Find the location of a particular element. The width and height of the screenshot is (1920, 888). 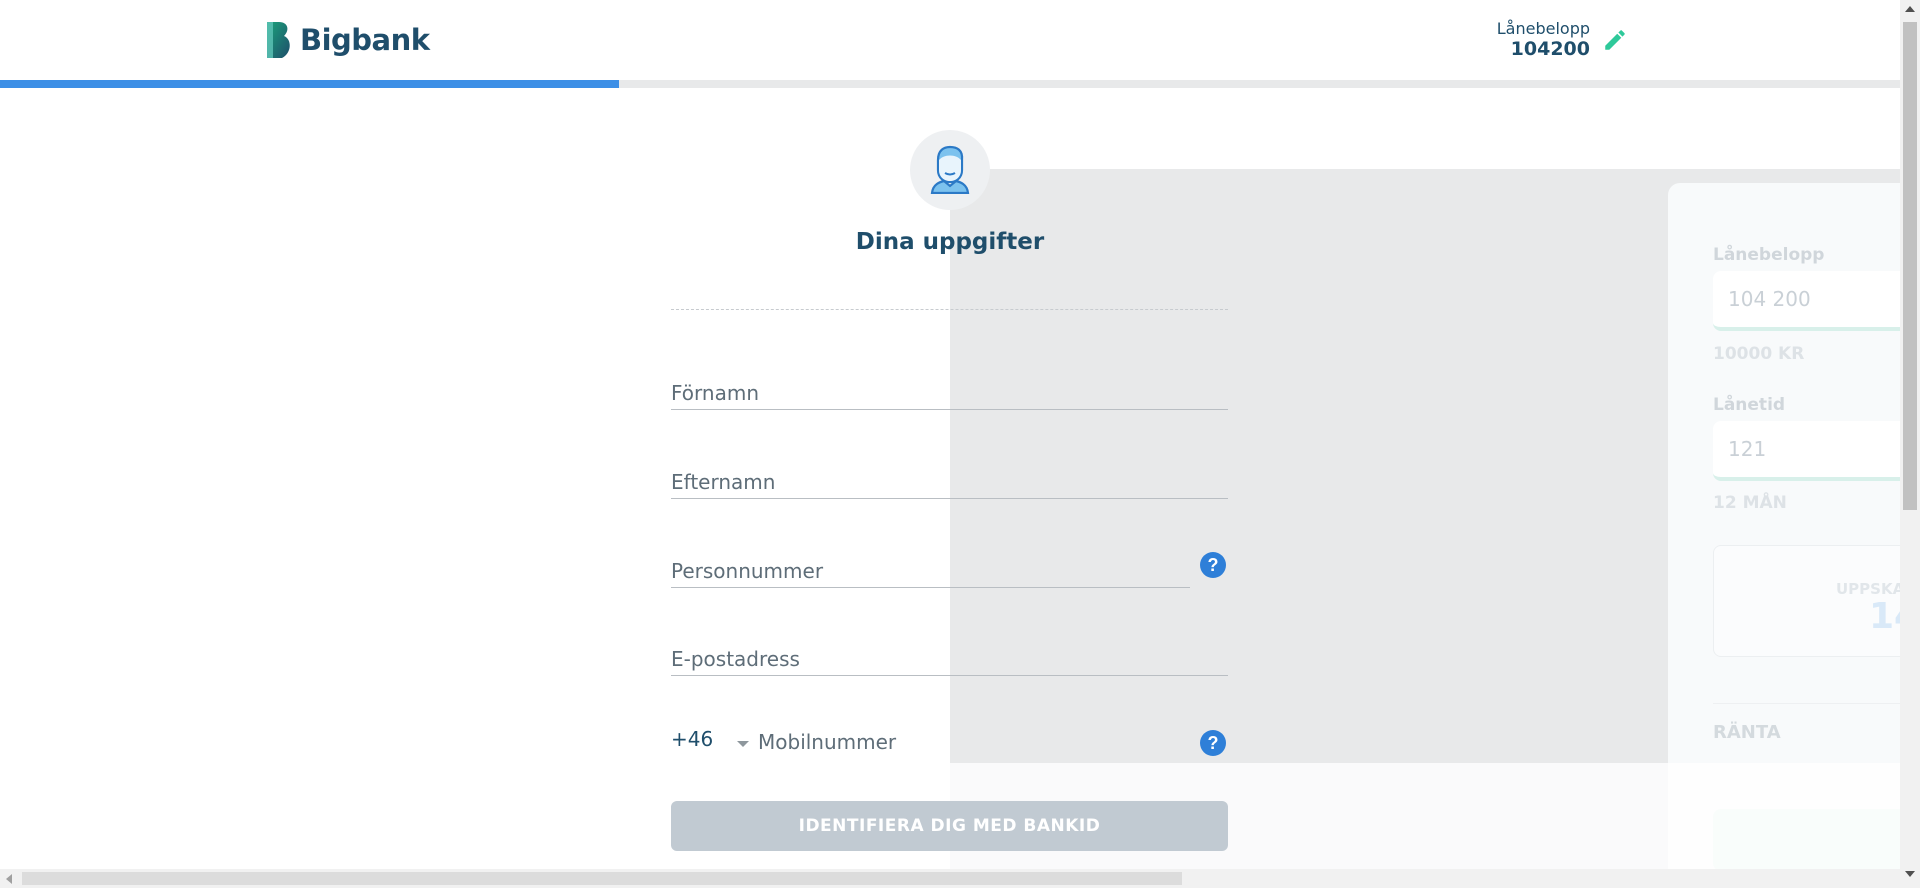

title-divider is located at coordinates (949, 309).